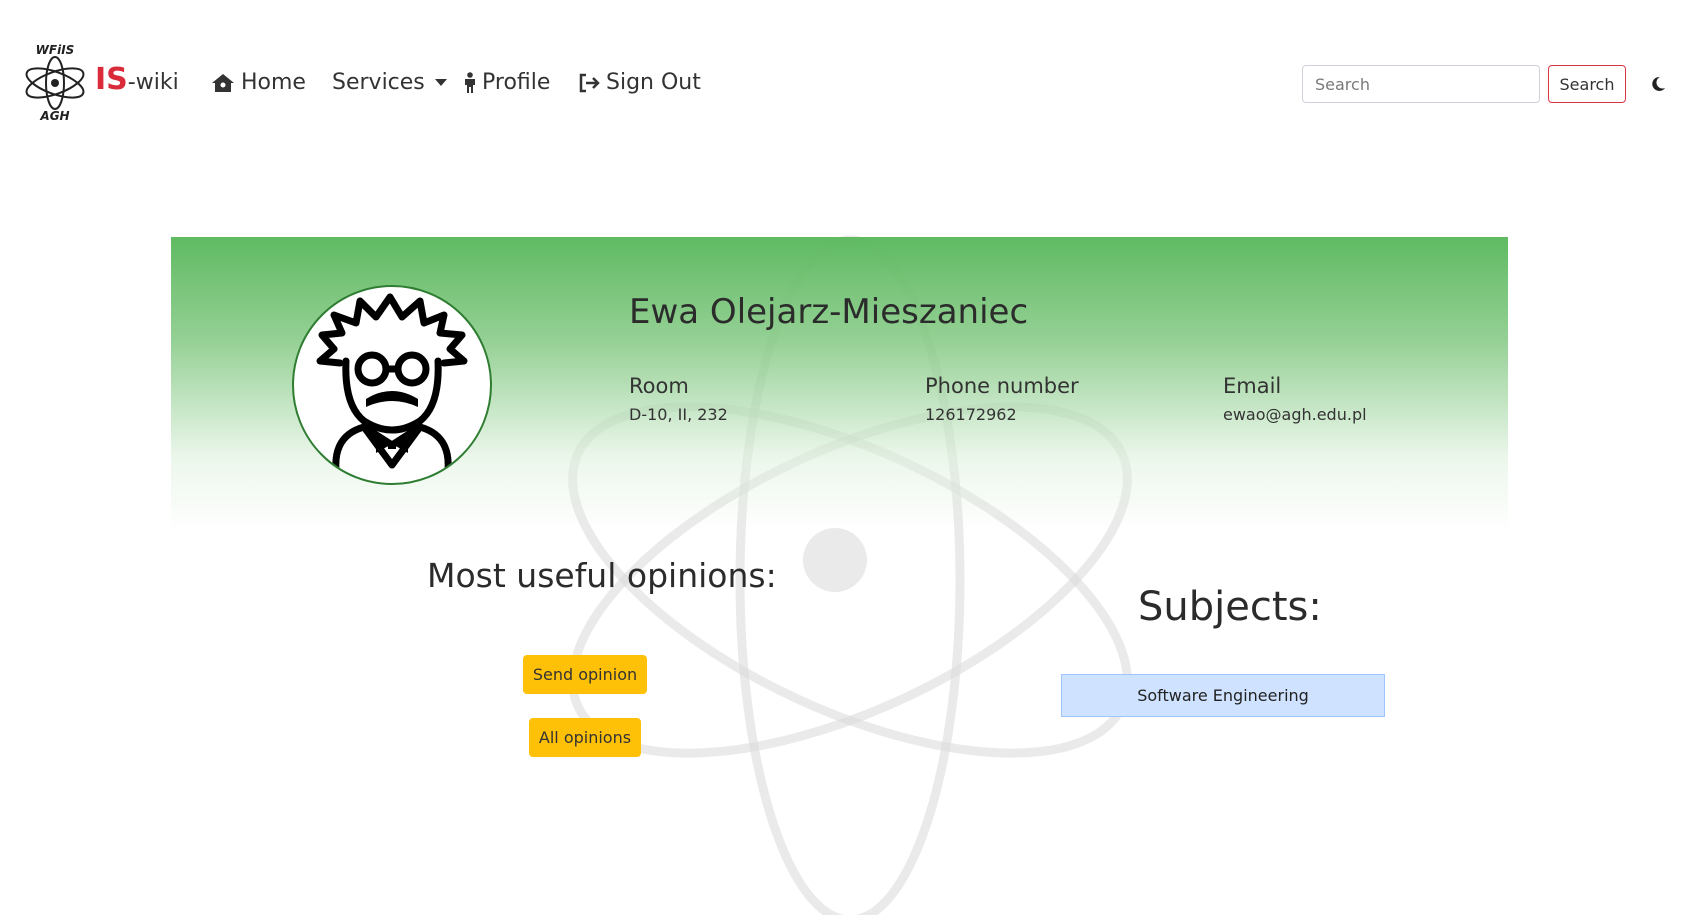  I want to click on nav-services-dropdown: Services, so click(389, 82).